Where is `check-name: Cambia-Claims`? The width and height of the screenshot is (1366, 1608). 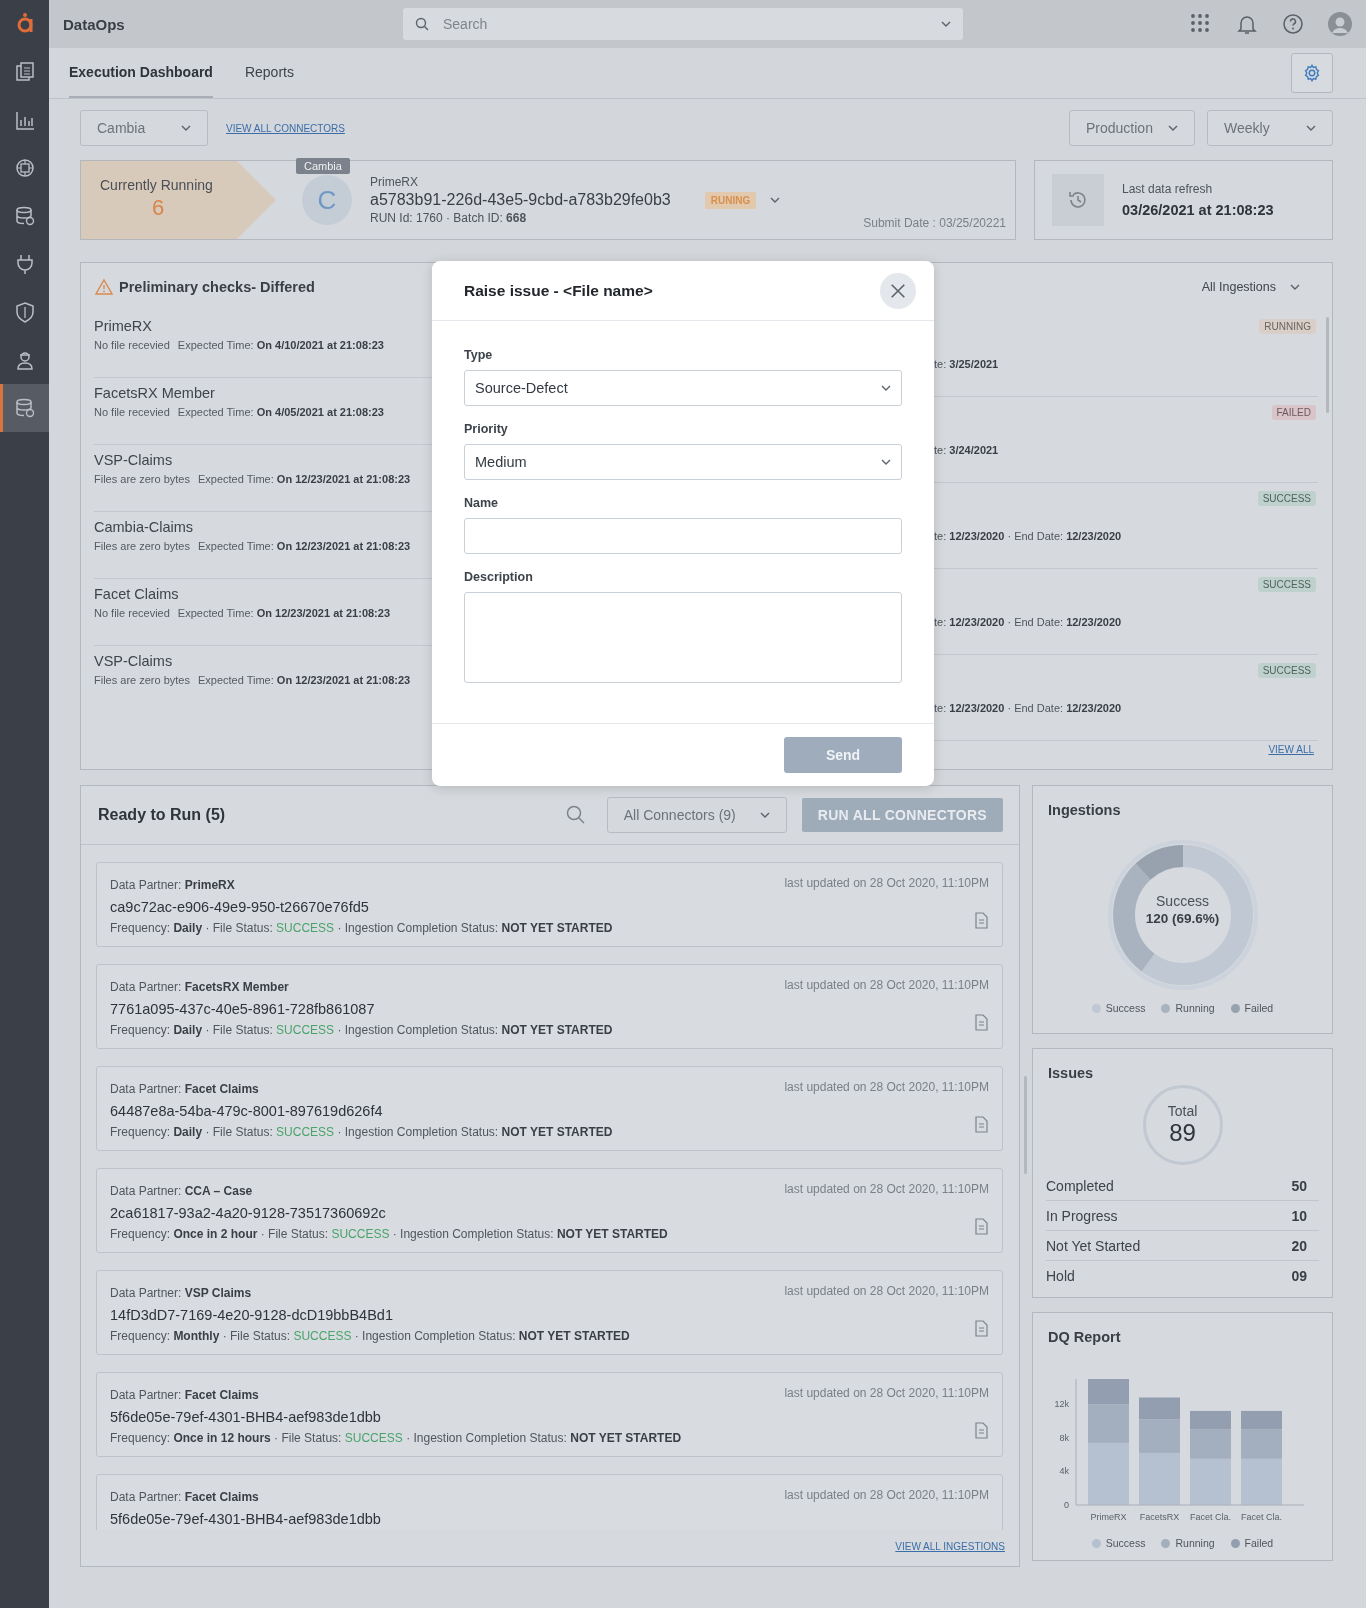 check-name: Cambia-Claims is located at coordinates (144, 527).